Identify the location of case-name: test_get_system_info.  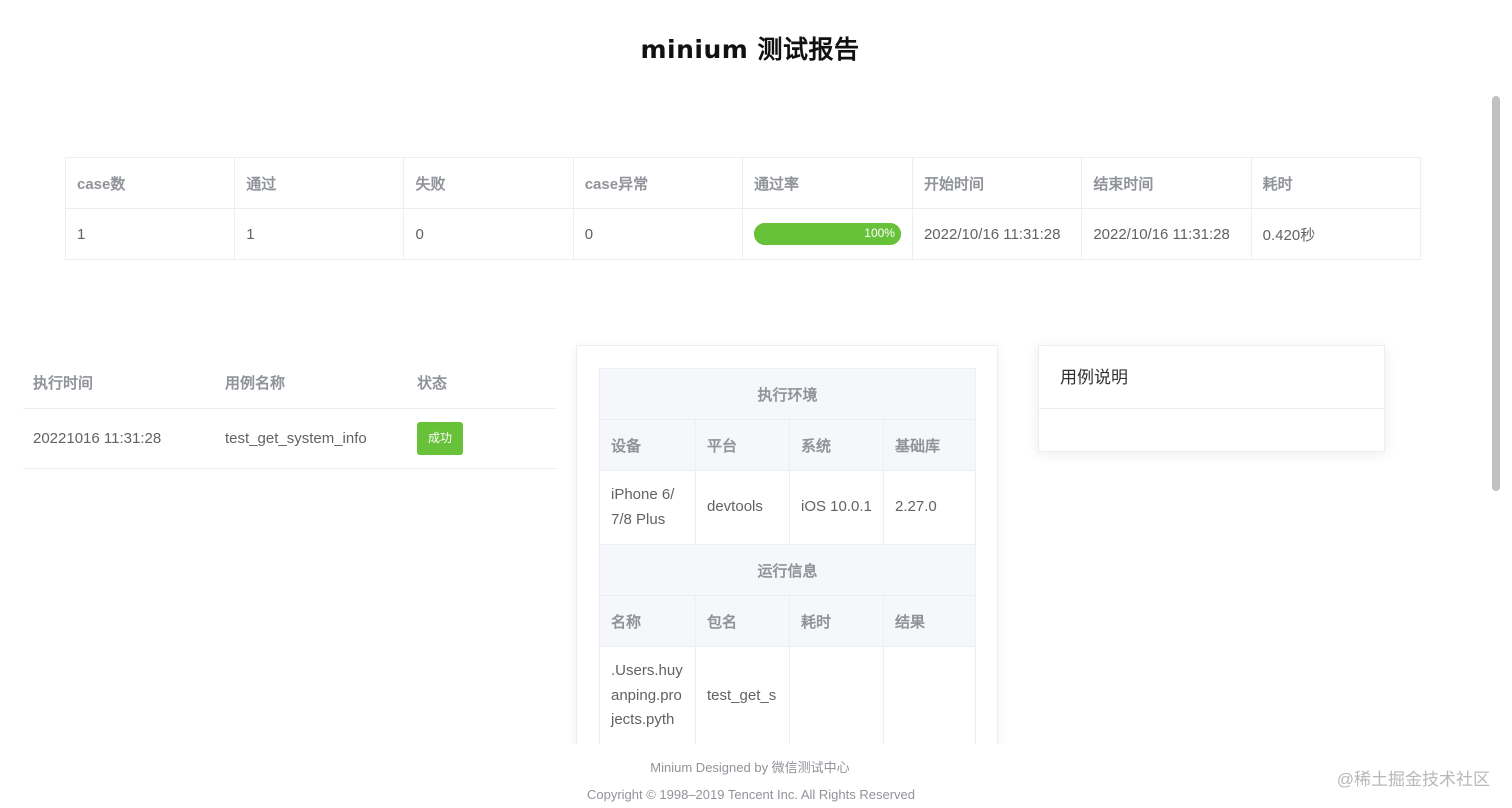
(311, 438).